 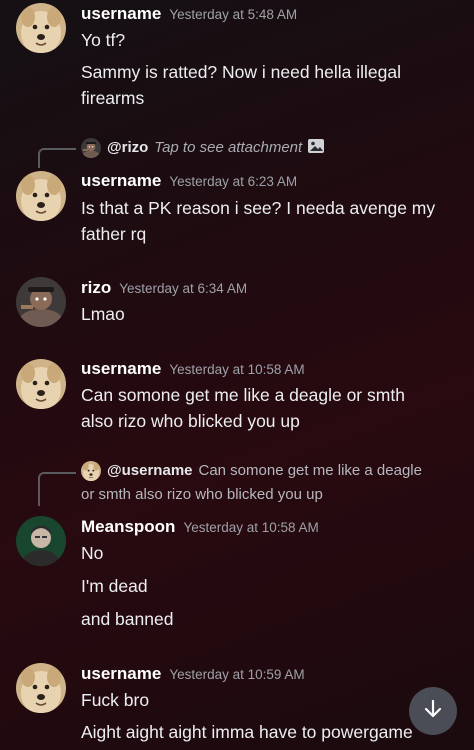 I want to click on message-line: firearms, so click(x=113, y=98).